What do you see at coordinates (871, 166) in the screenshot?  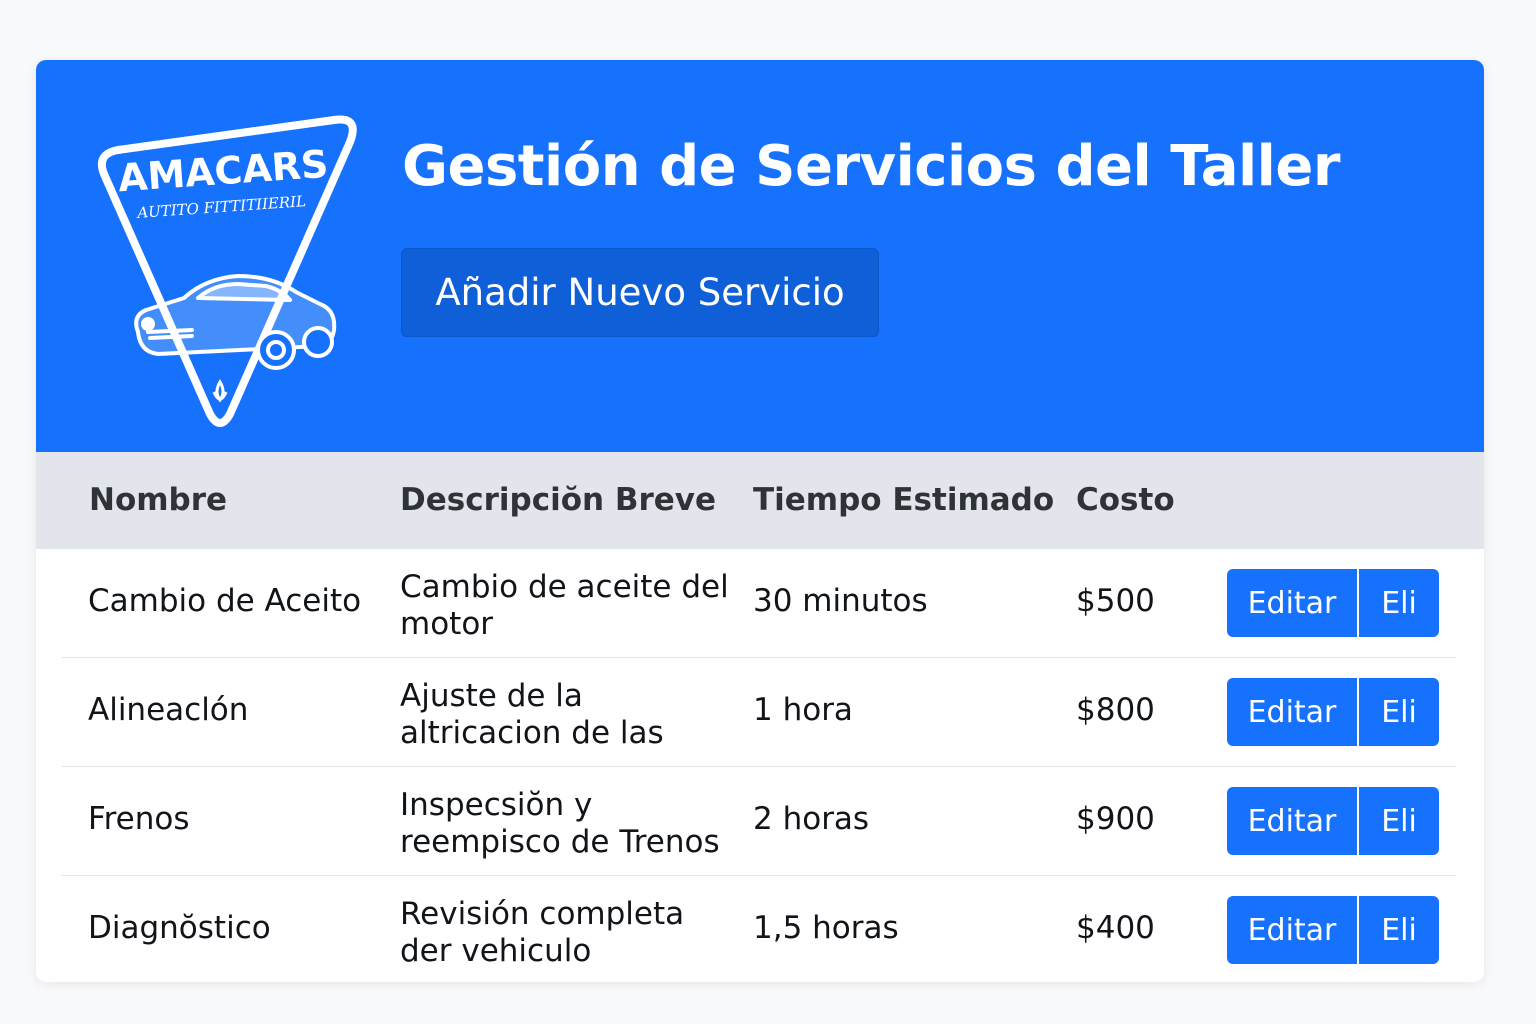 I see `page-title: Gestión de Servicios del Taller` at bounding box center [871, 166].